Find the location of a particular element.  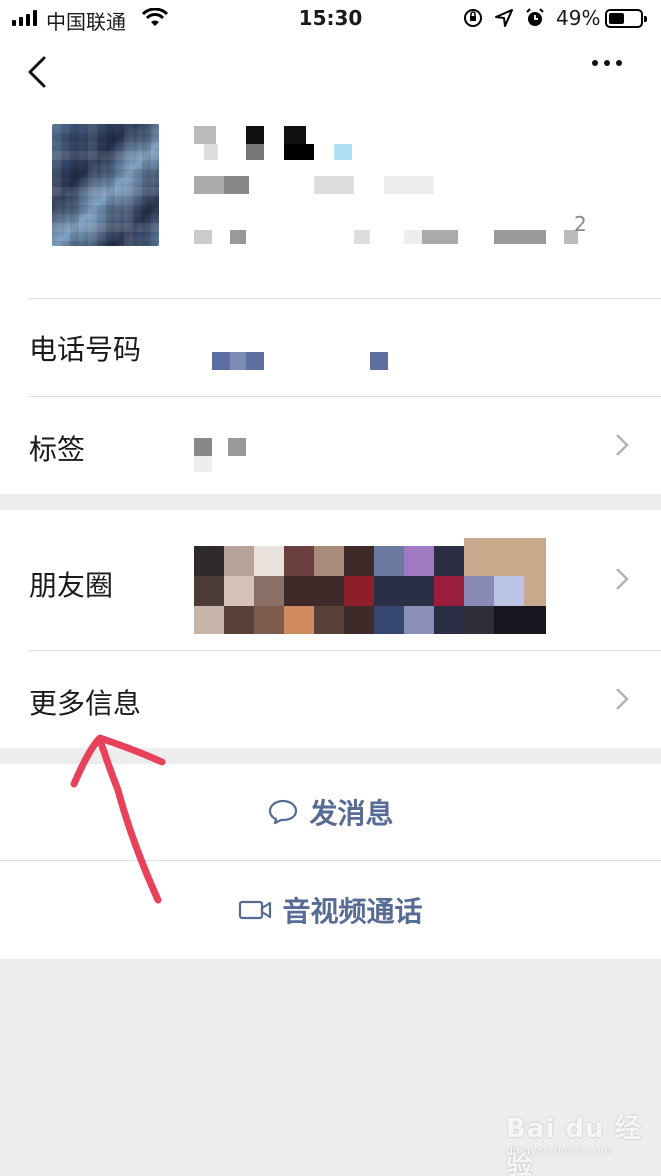

contact-id is located at coordinates (314, 185).